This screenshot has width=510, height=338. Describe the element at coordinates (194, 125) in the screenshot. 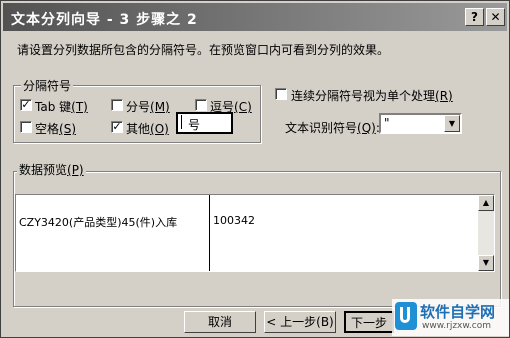

I see `other-delimiter-value: 号` at that location.